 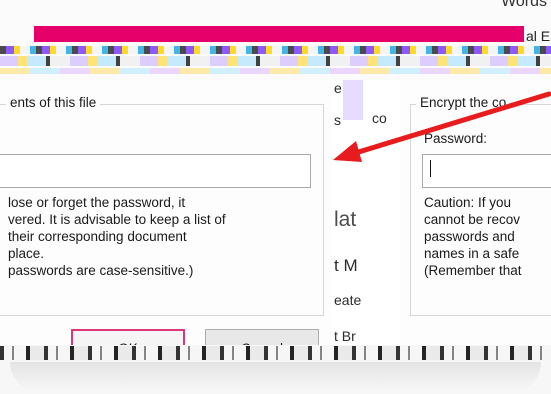 What do you see at coordinates (275, 377) in the screenshot?
I see `bottom-haze` at bounding box center [275, 377].